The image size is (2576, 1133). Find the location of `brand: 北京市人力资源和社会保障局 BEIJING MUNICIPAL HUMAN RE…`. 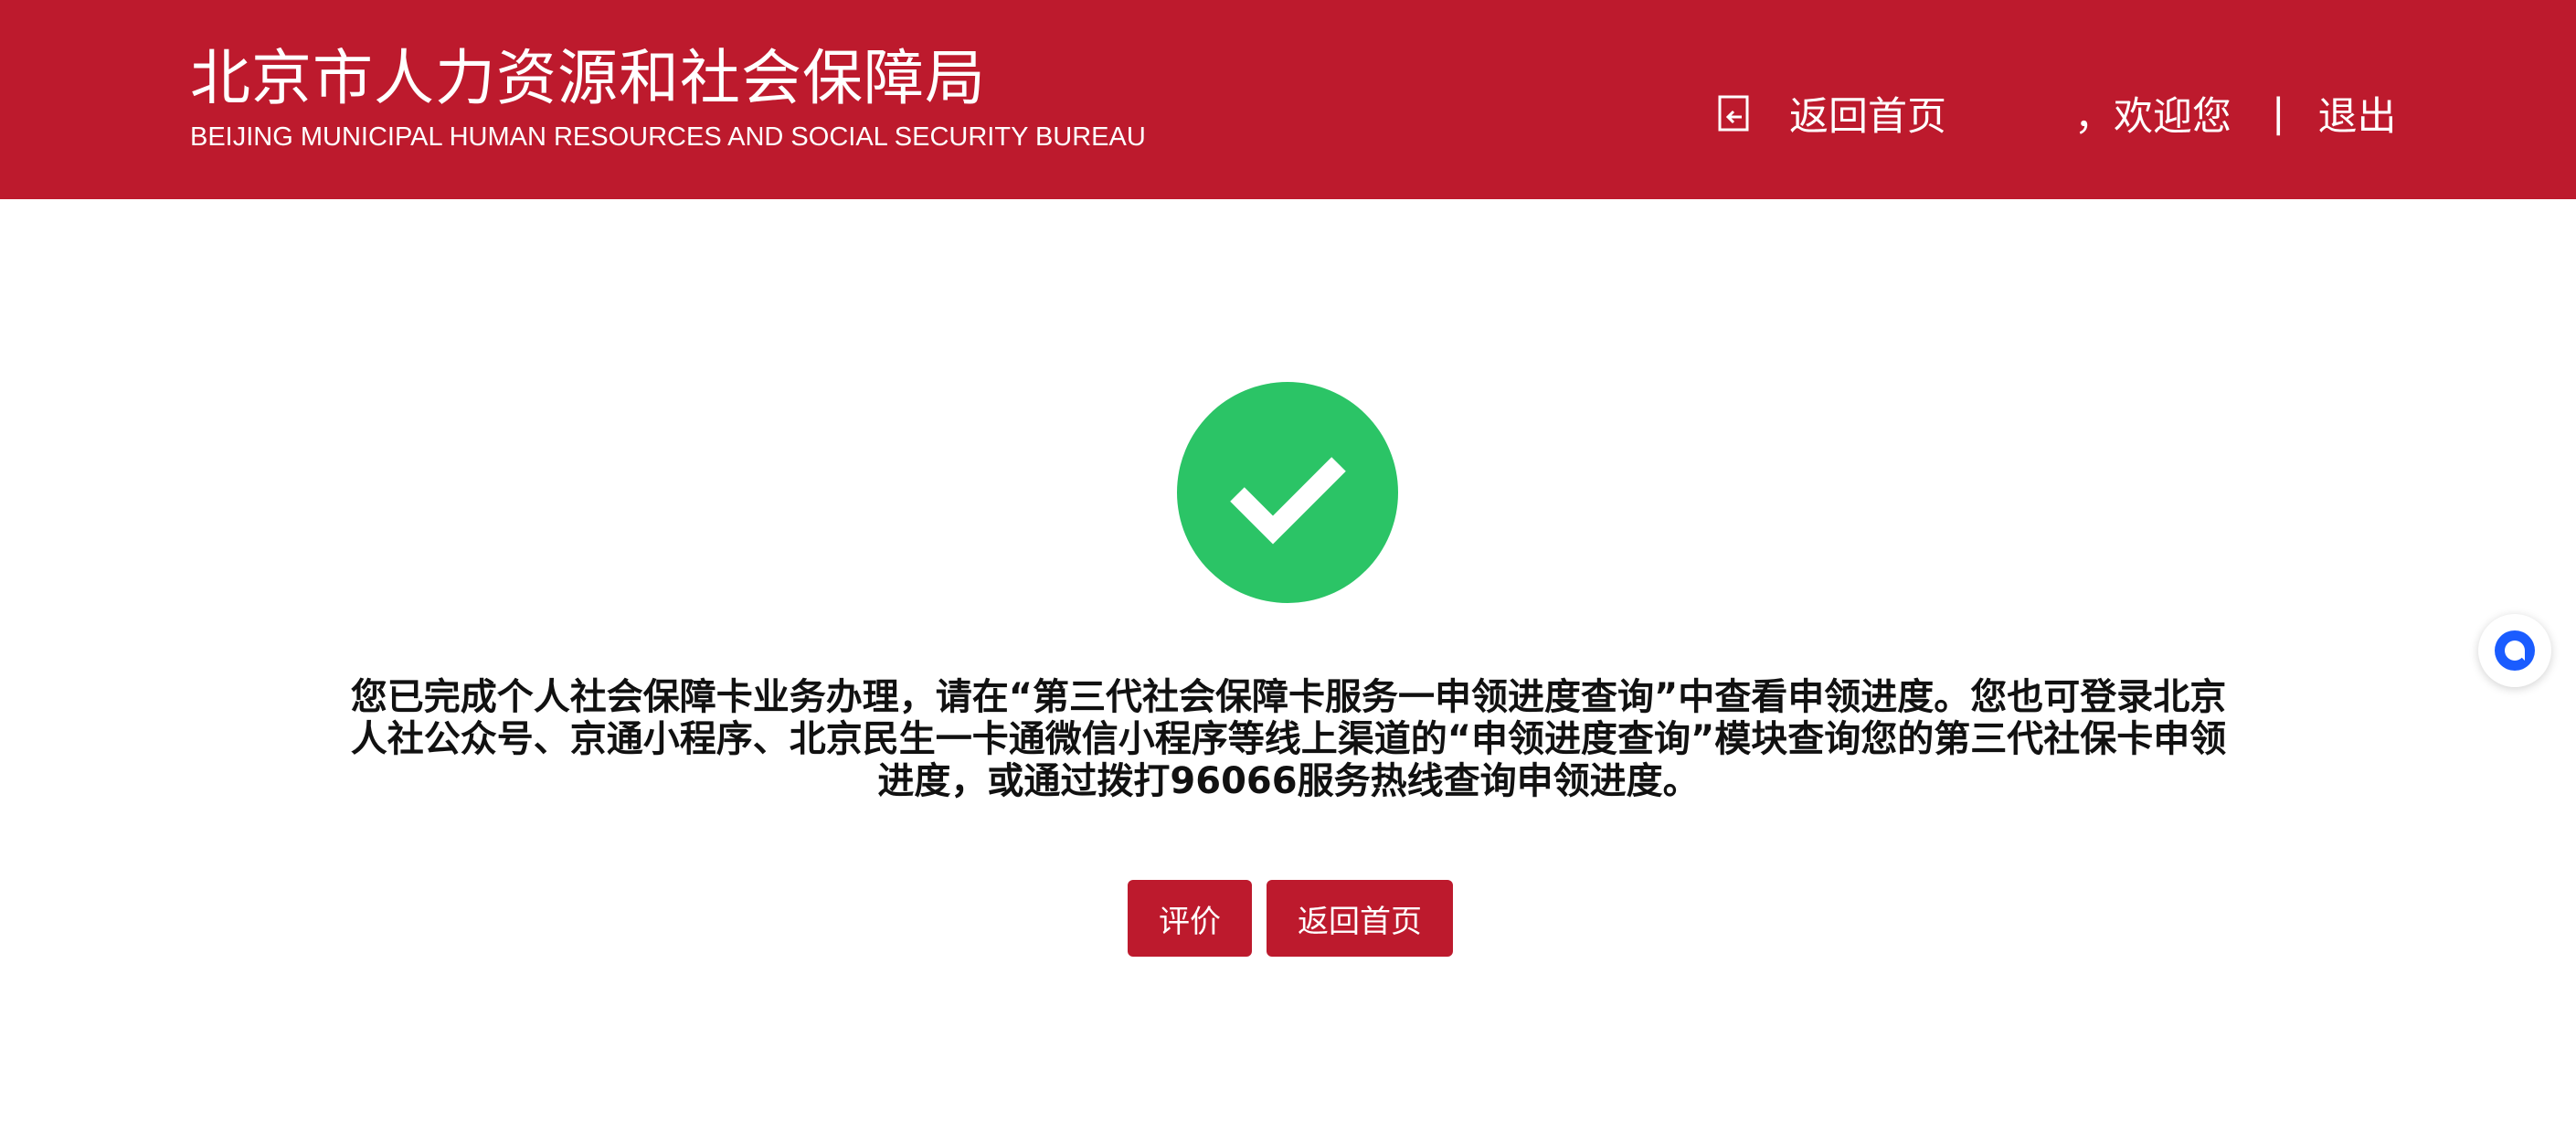

brand: 北京市人力资源和社会保障局 BEIJING MUNICIPAL HUMAN RE… is located at coordinates (668, 97).